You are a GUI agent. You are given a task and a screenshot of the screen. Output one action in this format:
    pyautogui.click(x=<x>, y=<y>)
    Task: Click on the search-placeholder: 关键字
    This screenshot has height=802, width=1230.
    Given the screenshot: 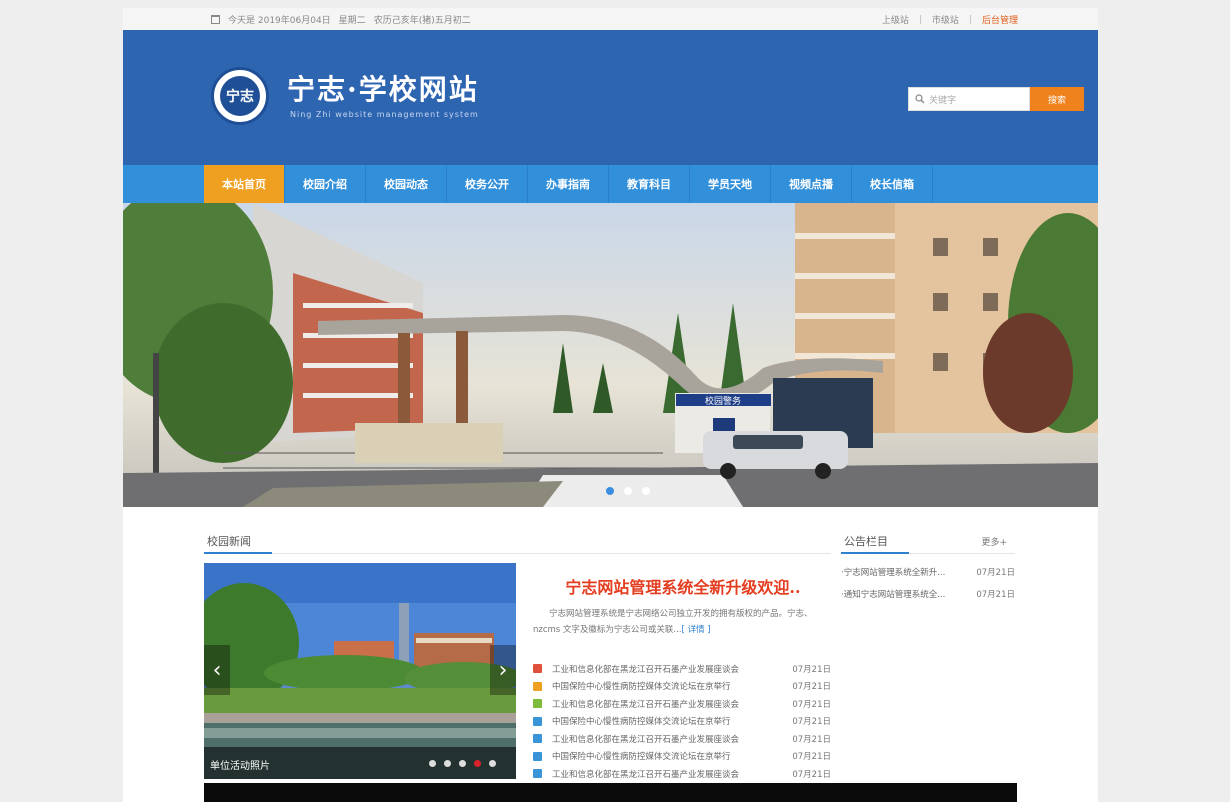 What is the action you would take?
    pyautogui.click(x=943, y=100)
    